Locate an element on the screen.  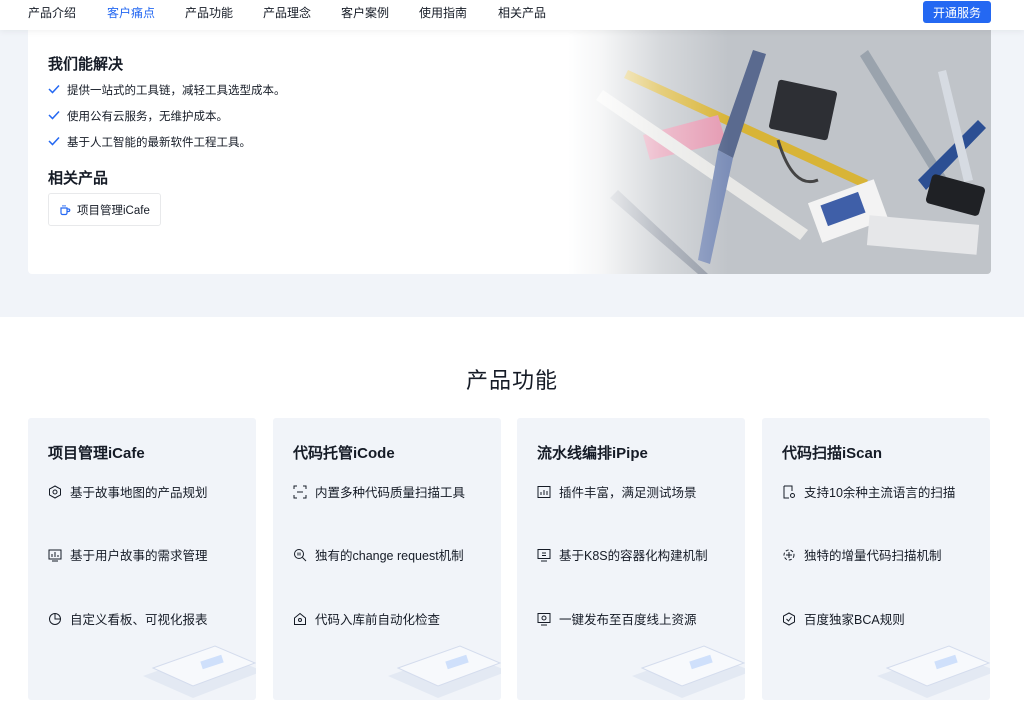
feature-item: 自定义看板、可视化报表 is located at coordinates (128, 618).